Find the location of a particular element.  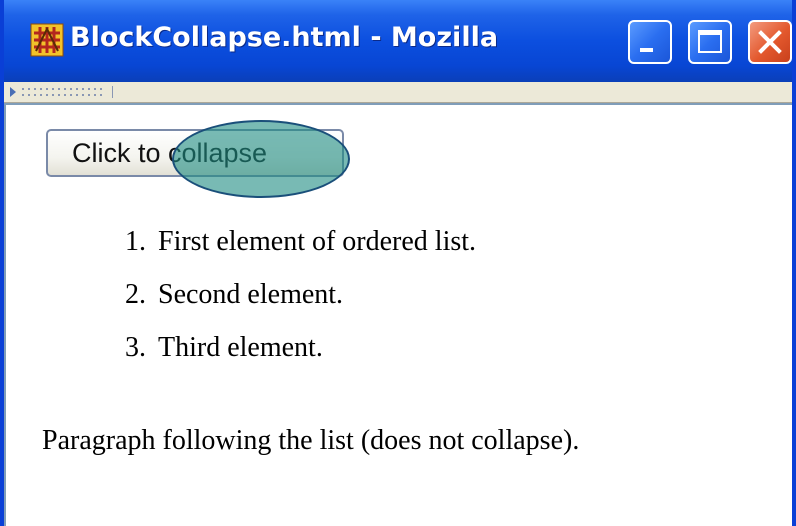

window-title: BlockCollapse.html - Mozilla is located at coordinates (284, 37).